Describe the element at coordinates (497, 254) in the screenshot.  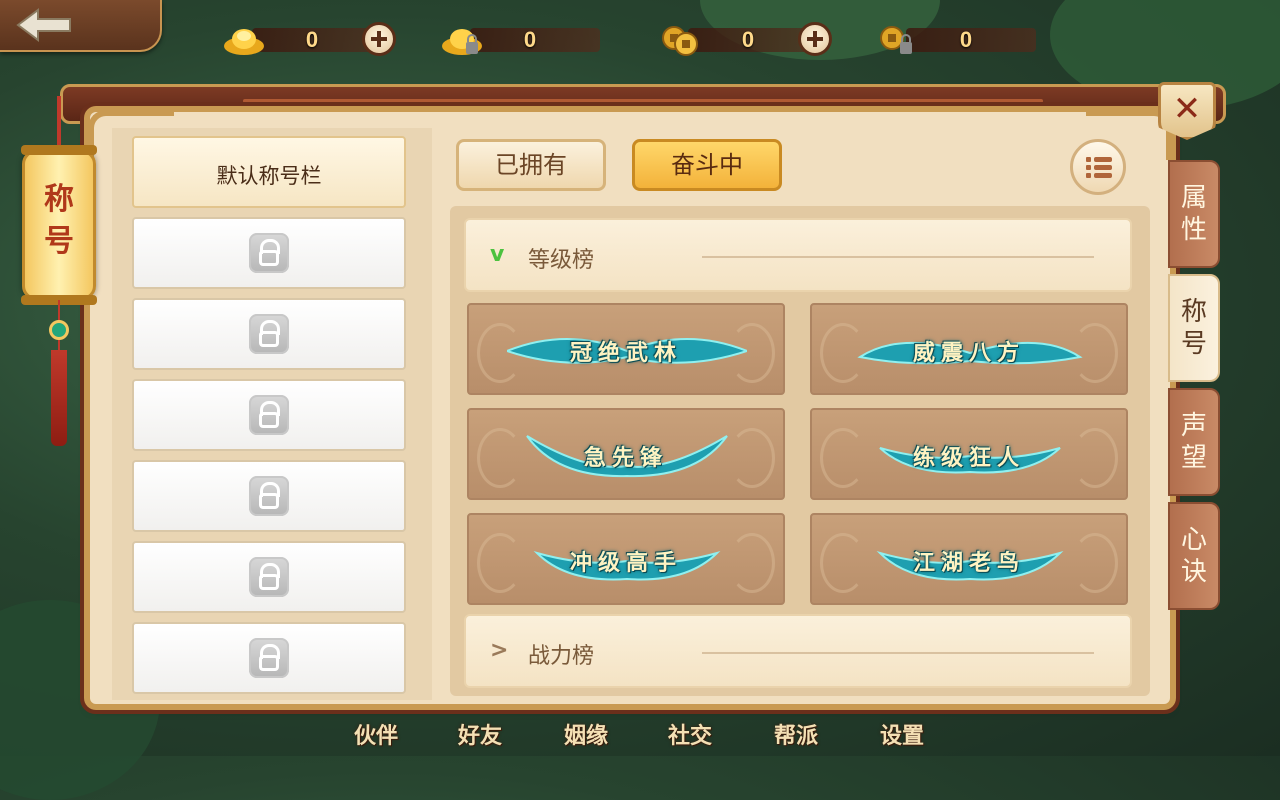
I see `chevron-down-icon: v` at that location.